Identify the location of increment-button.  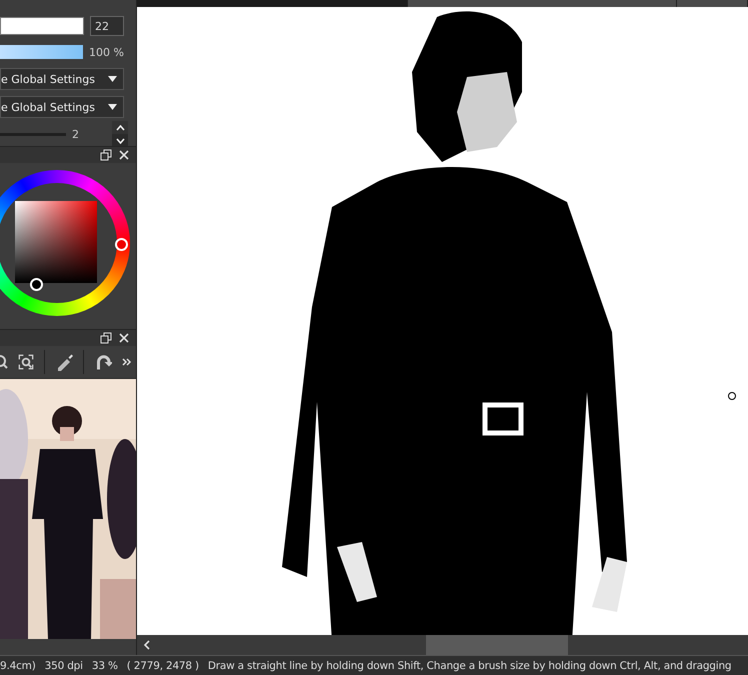
(120, 127).